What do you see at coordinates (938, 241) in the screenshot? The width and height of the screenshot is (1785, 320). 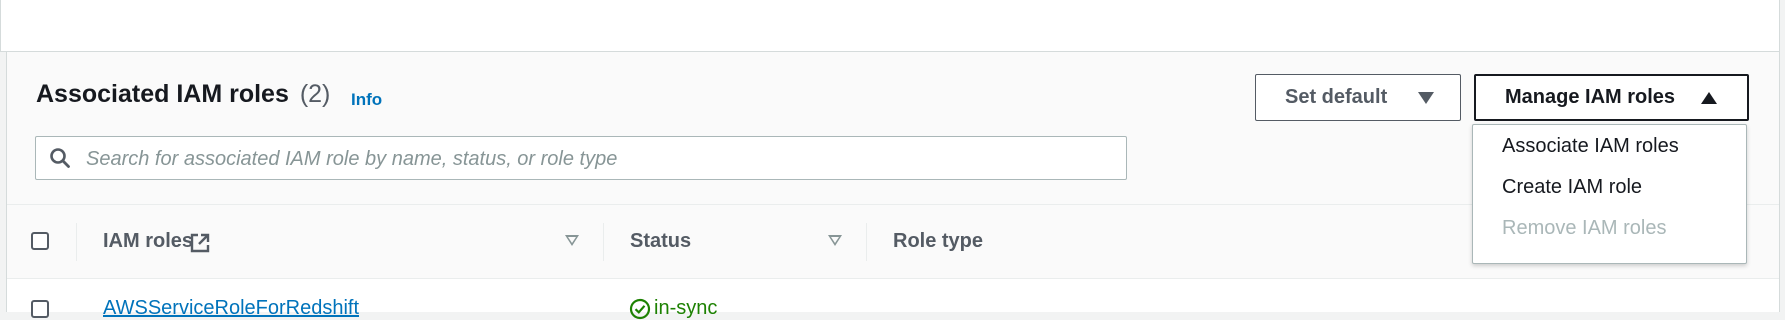 I see `column-header-role-type: Role type` at bounding box center [938, 241].